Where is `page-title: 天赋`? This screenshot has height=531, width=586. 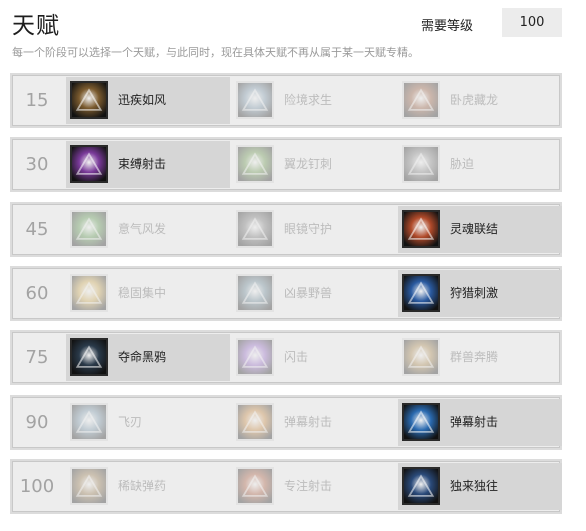
page-title: 天赋 is located at coordinates (36, 26).